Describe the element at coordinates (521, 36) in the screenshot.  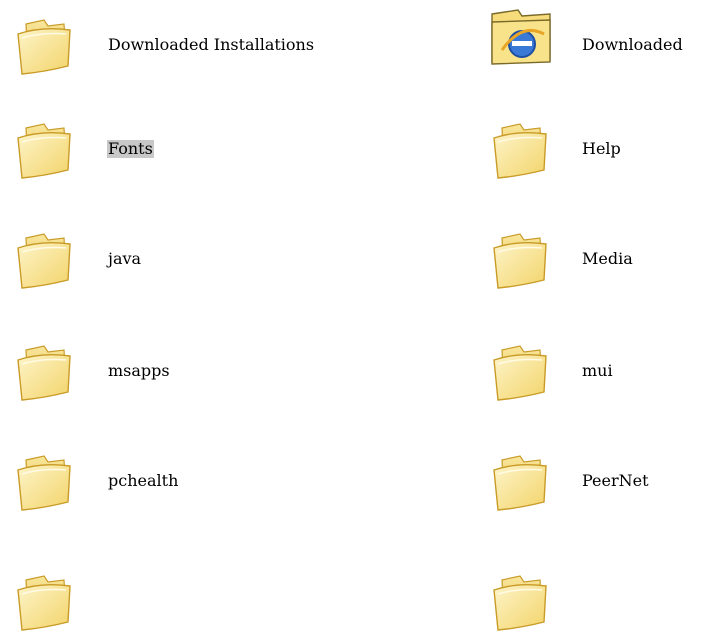
I see `internet-explorer-folder-icon` at that location.